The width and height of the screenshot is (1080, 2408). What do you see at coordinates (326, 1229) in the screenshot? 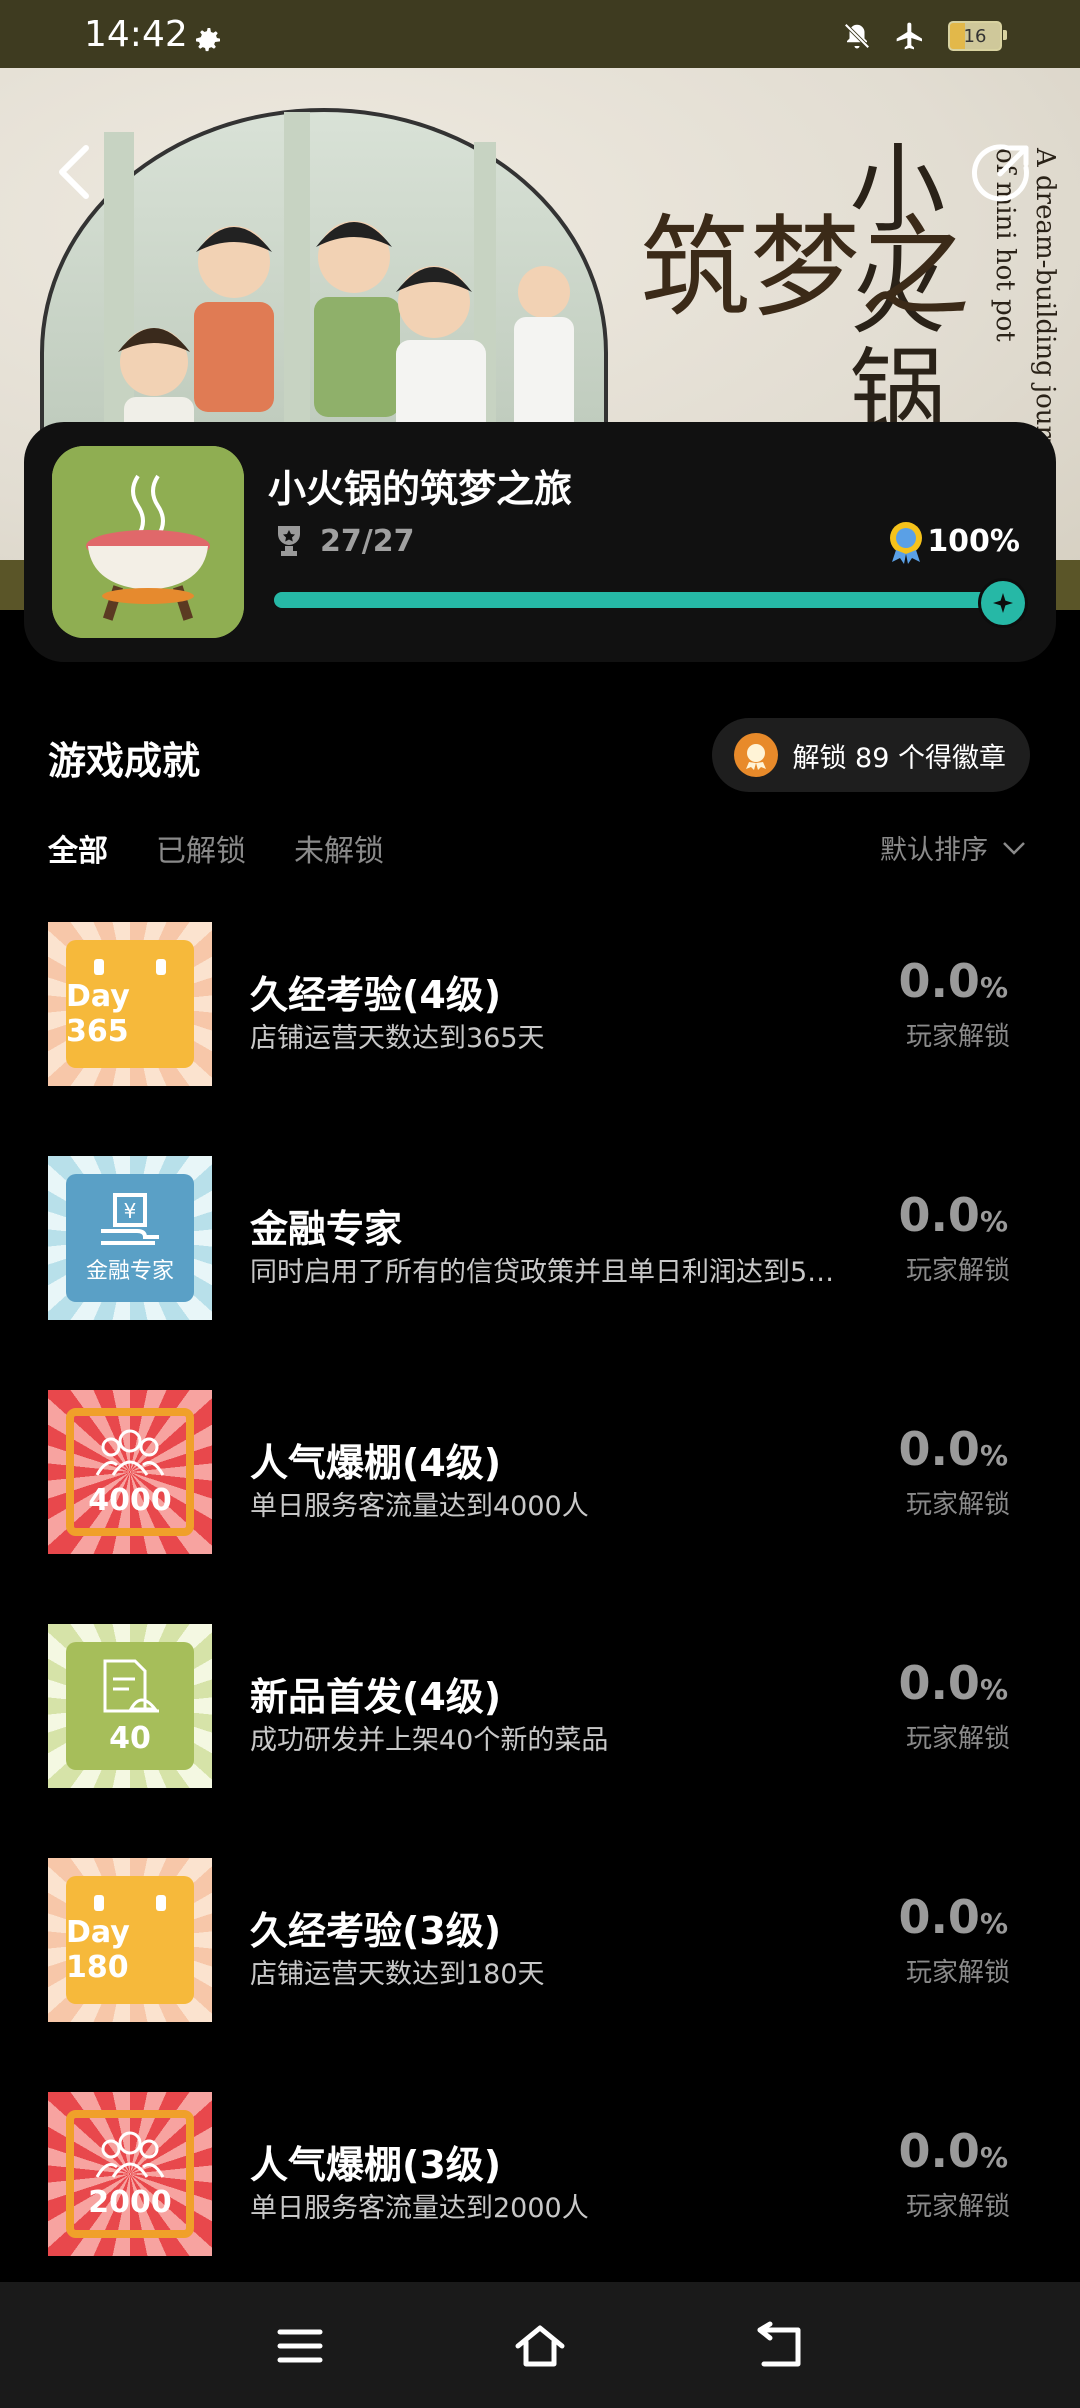
I see `achievement-name: 金融专家` at bounding box center [326, 1229].